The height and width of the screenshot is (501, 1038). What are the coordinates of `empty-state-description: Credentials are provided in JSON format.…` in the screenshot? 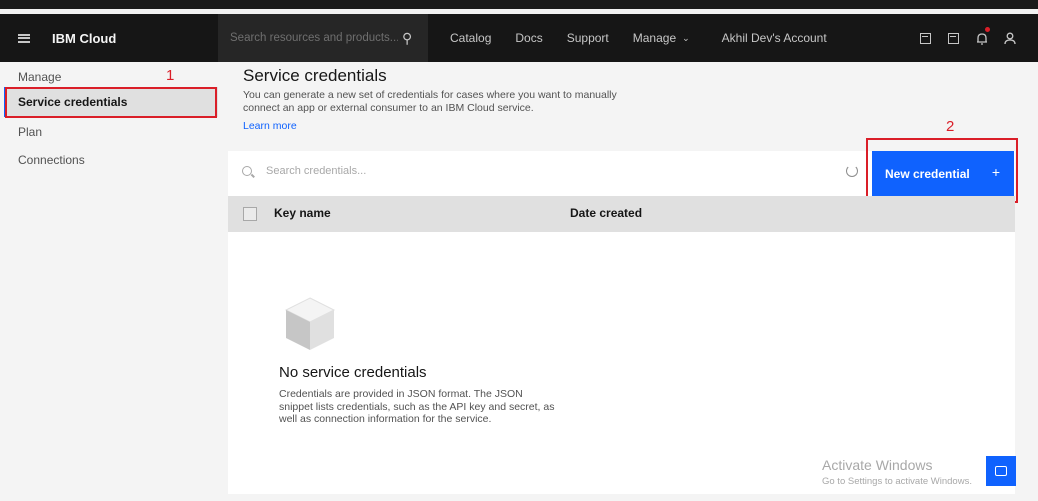 It's located at (417, 406).